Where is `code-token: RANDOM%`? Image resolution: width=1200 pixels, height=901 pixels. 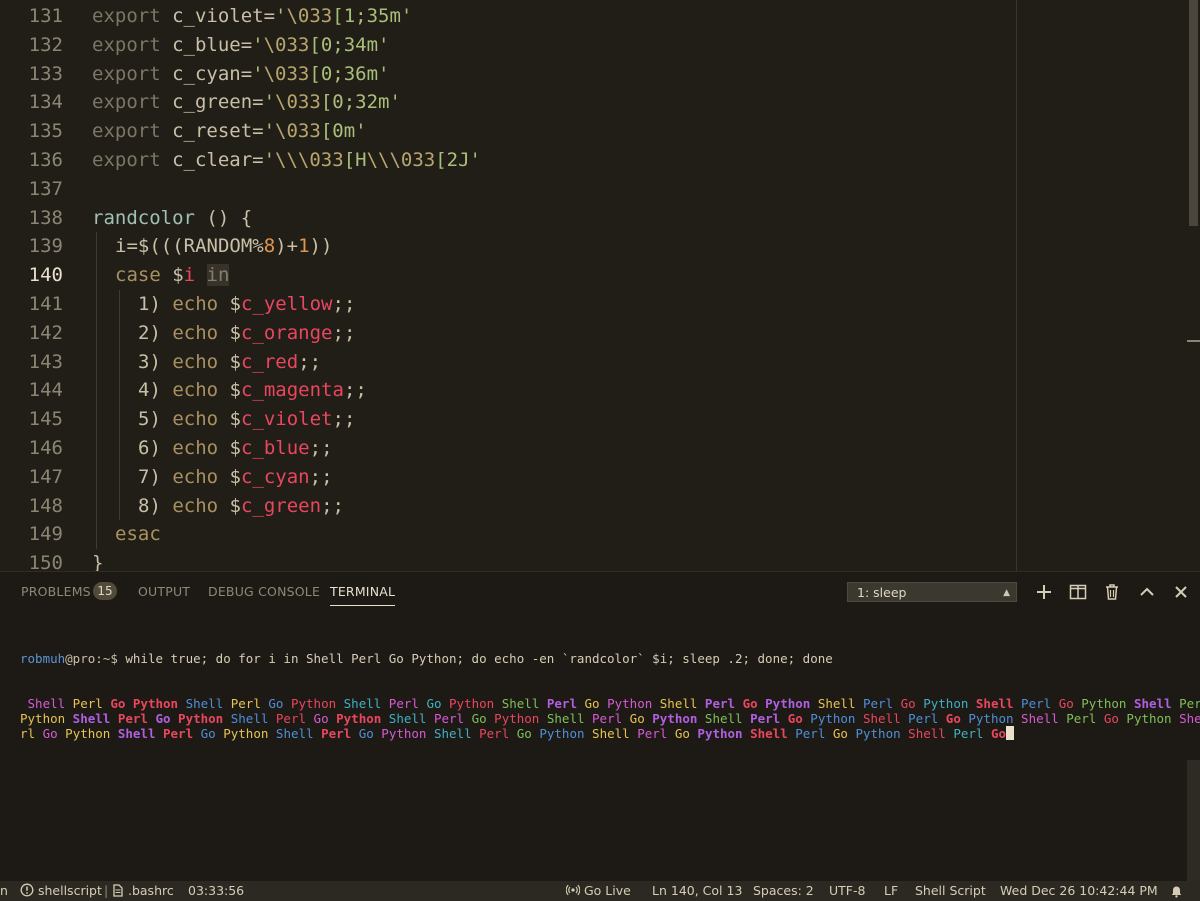
code-token: RANDOM% is located at coordinates (223, 246).